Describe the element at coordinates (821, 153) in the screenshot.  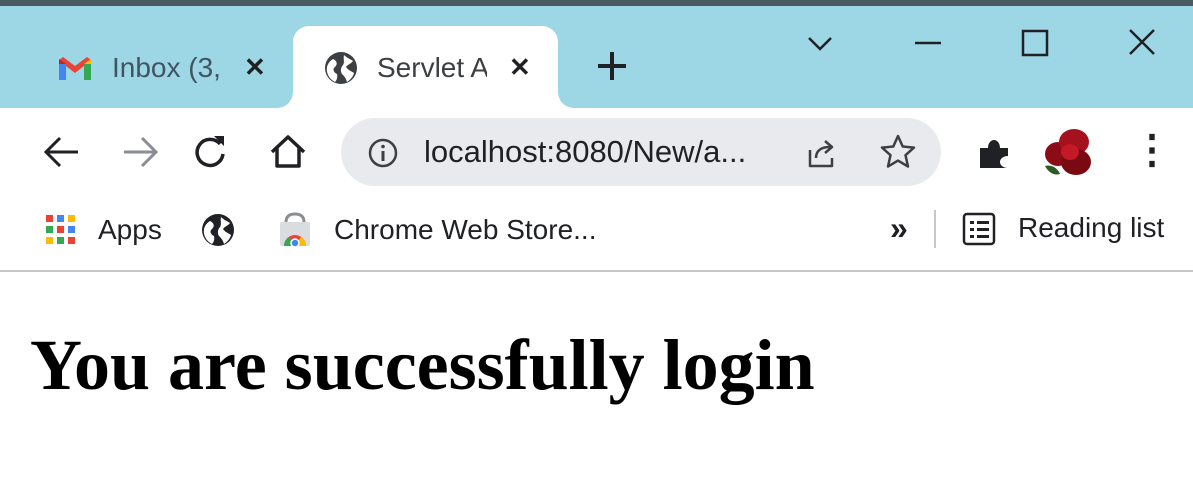
I see `share-icon` at that location.